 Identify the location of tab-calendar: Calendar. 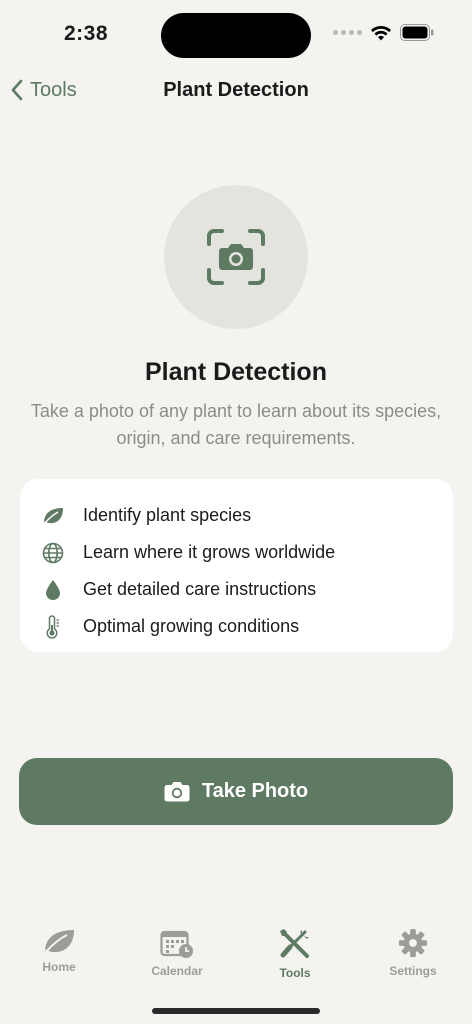
(177, 958).